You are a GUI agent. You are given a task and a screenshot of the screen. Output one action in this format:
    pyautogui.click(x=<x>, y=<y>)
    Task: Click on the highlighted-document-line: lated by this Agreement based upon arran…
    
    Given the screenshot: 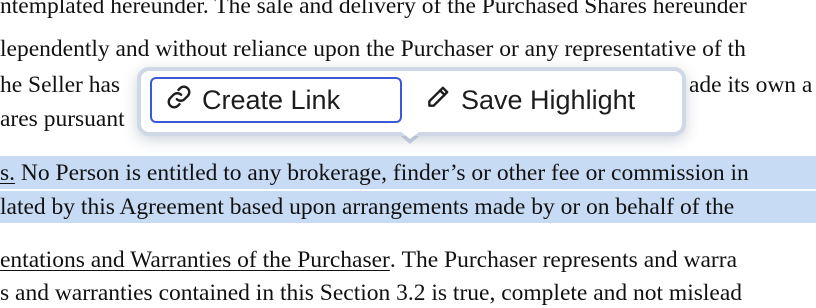 What is the action you would take?
    pyautogui.click(x=367, y=207)
    